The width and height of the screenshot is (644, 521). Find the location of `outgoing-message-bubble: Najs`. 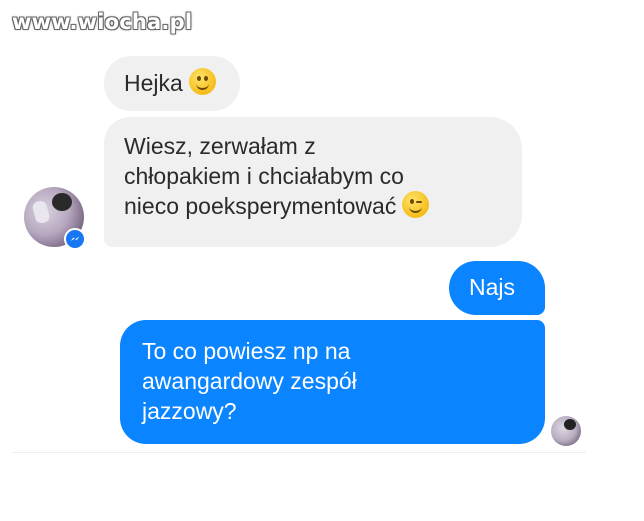

outgoing-message-bubble: Najs is located at coordinates (497, 288).